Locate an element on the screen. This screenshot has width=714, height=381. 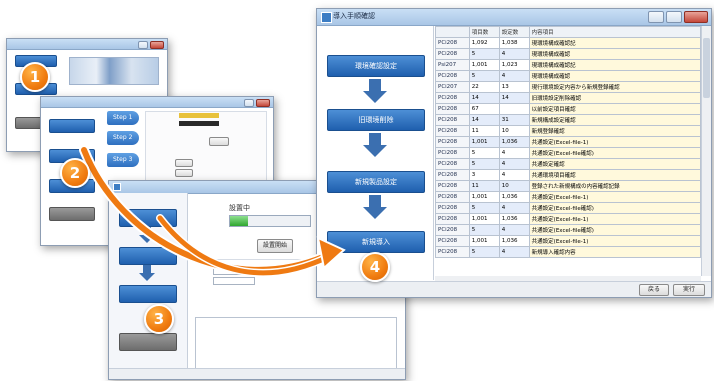
table-row: PCi208 5 4 新規導入確認内容 is located at coordinates (568, 252).